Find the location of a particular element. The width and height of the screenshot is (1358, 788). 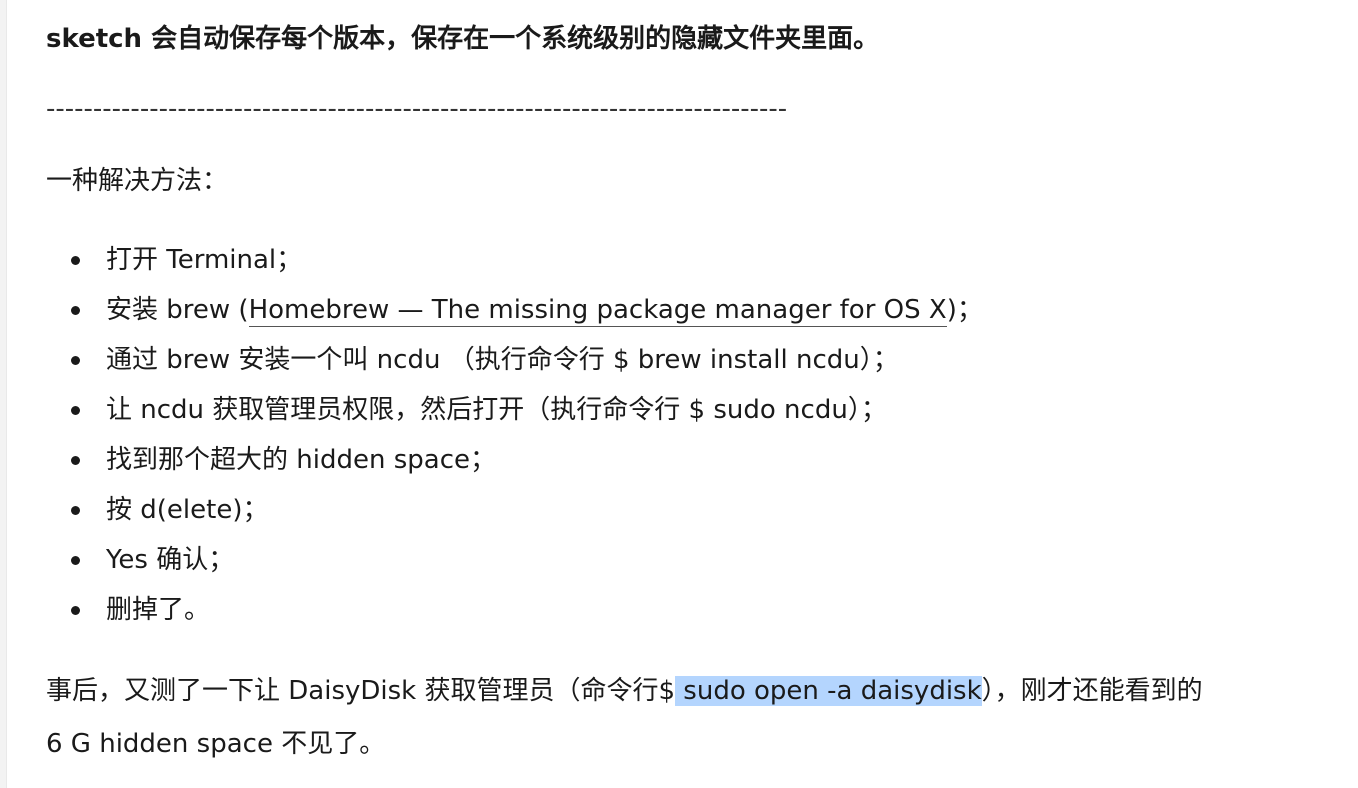

step-text: Yes 确认； is located at coordinates (170, 560).